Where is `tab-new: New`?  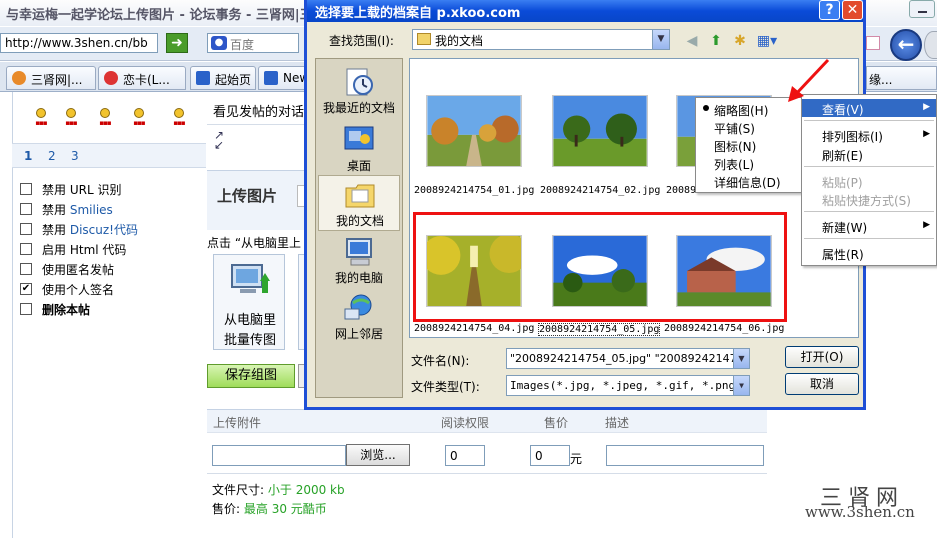
tab-new: New is located at coordinates (283, 78).